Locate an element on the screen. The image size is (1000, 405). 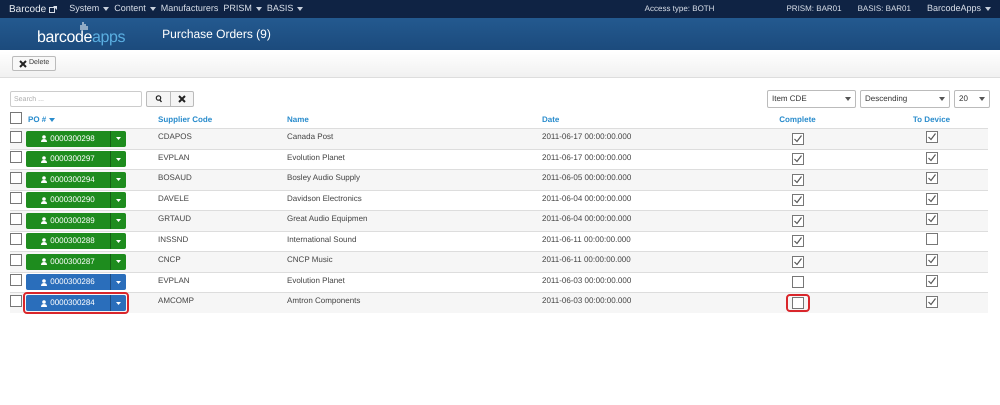
po-button: 0000300290 is located at coordinates (76, 200).